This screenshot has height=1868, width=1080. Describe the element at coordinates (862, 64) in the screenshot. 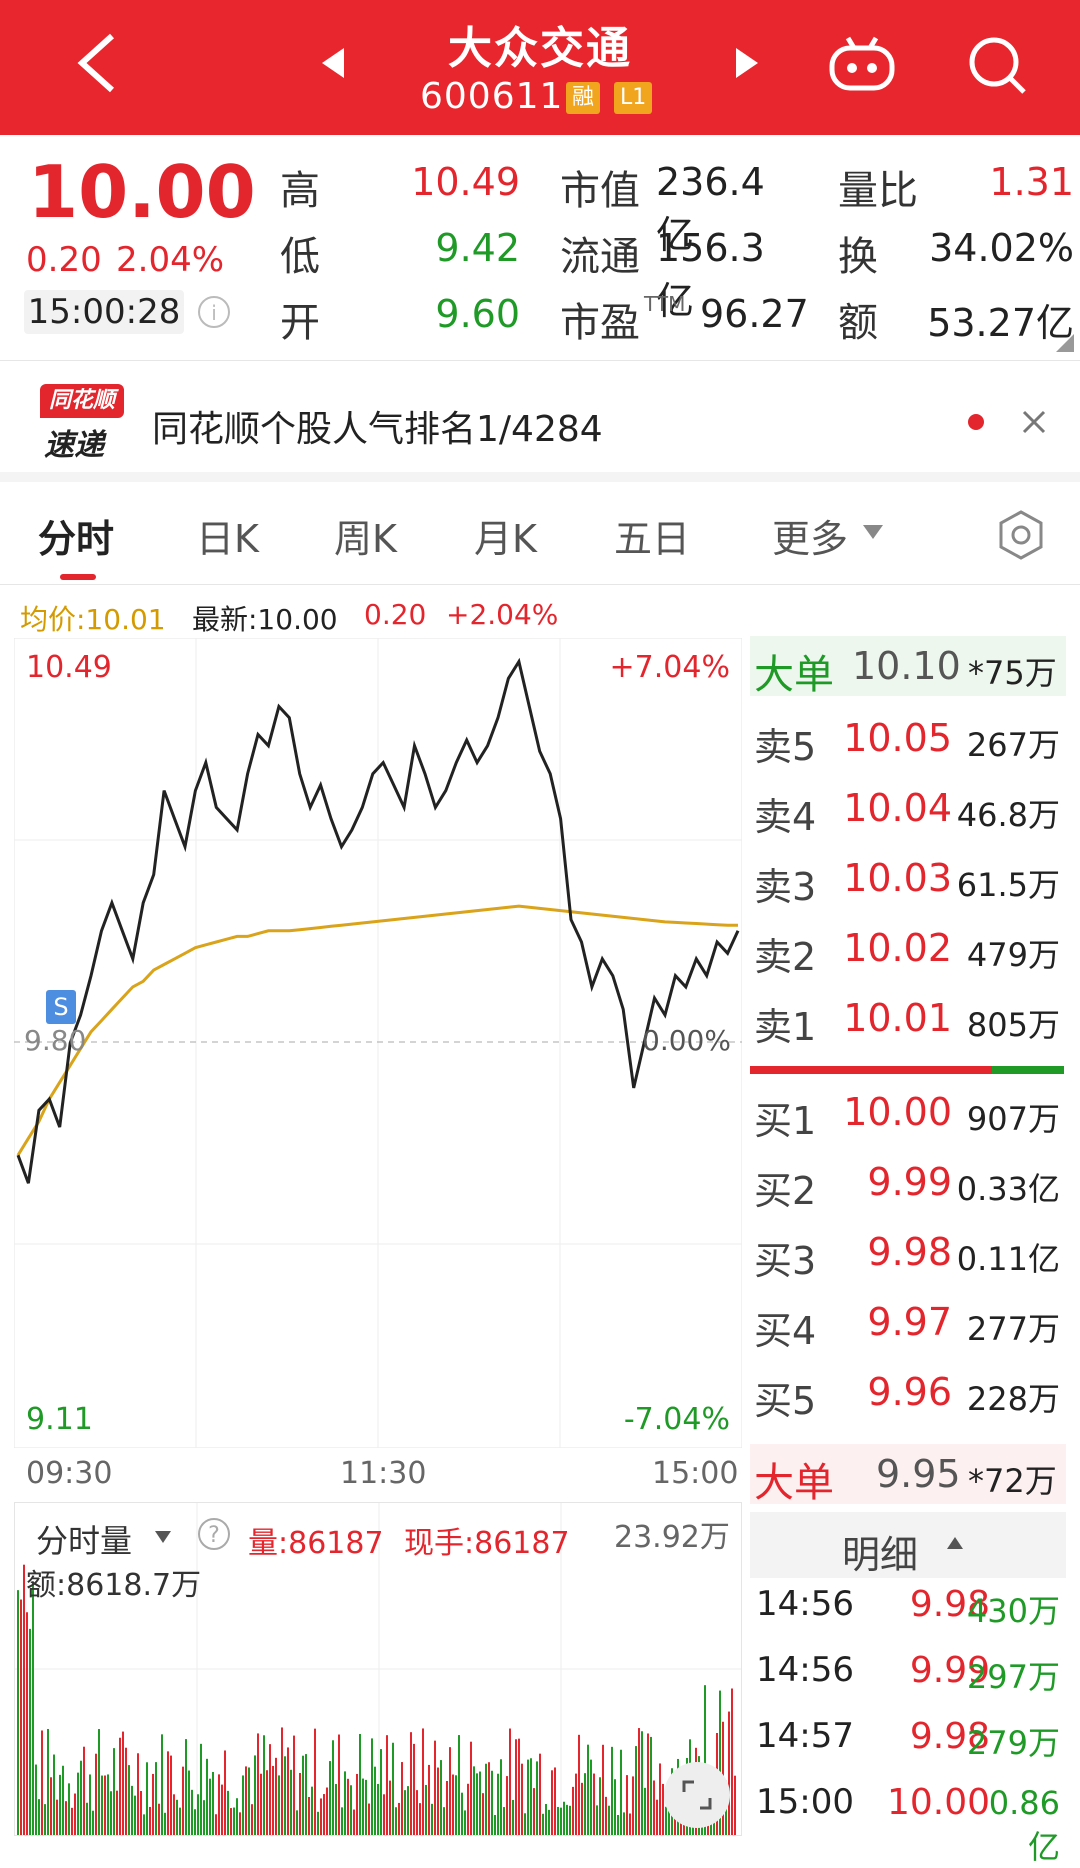

I see `robot-icon` at that location.